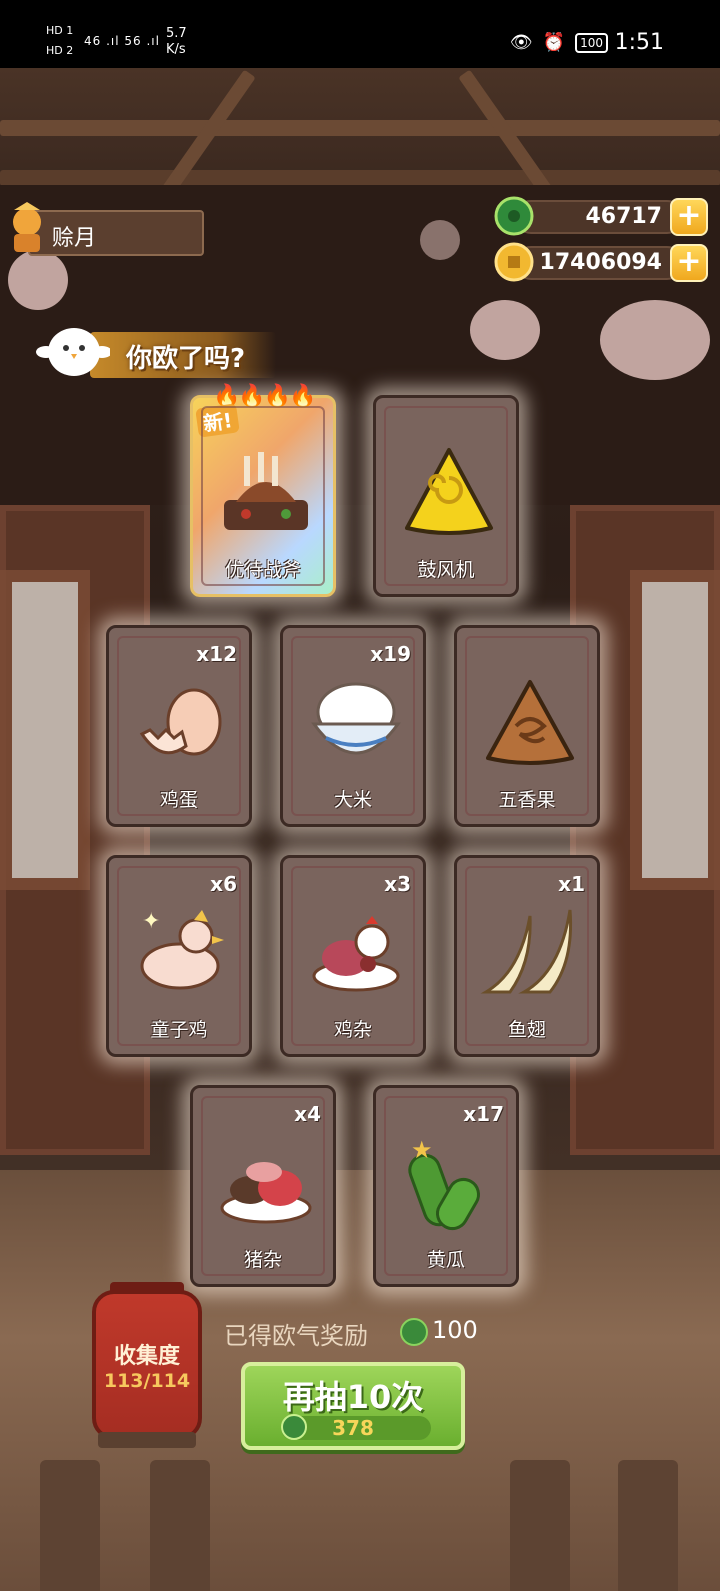 The width and height of the screenshot is (720, 1591). I want to click on draw-cost: 378, so click(353, 1428).